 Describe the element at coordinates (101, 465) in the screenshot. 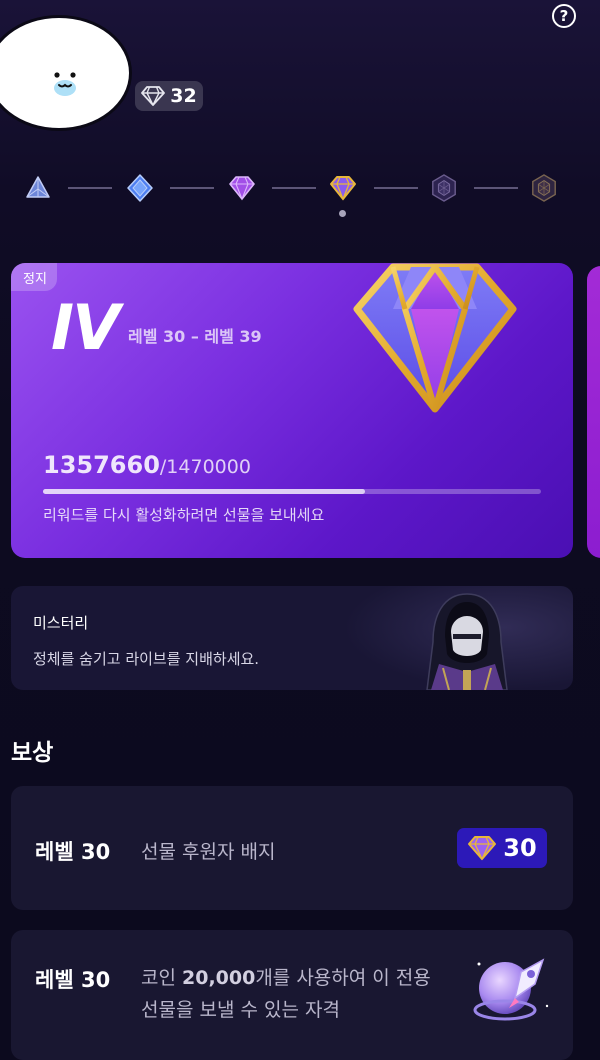

I see `progress-current: 1357660` at that location.